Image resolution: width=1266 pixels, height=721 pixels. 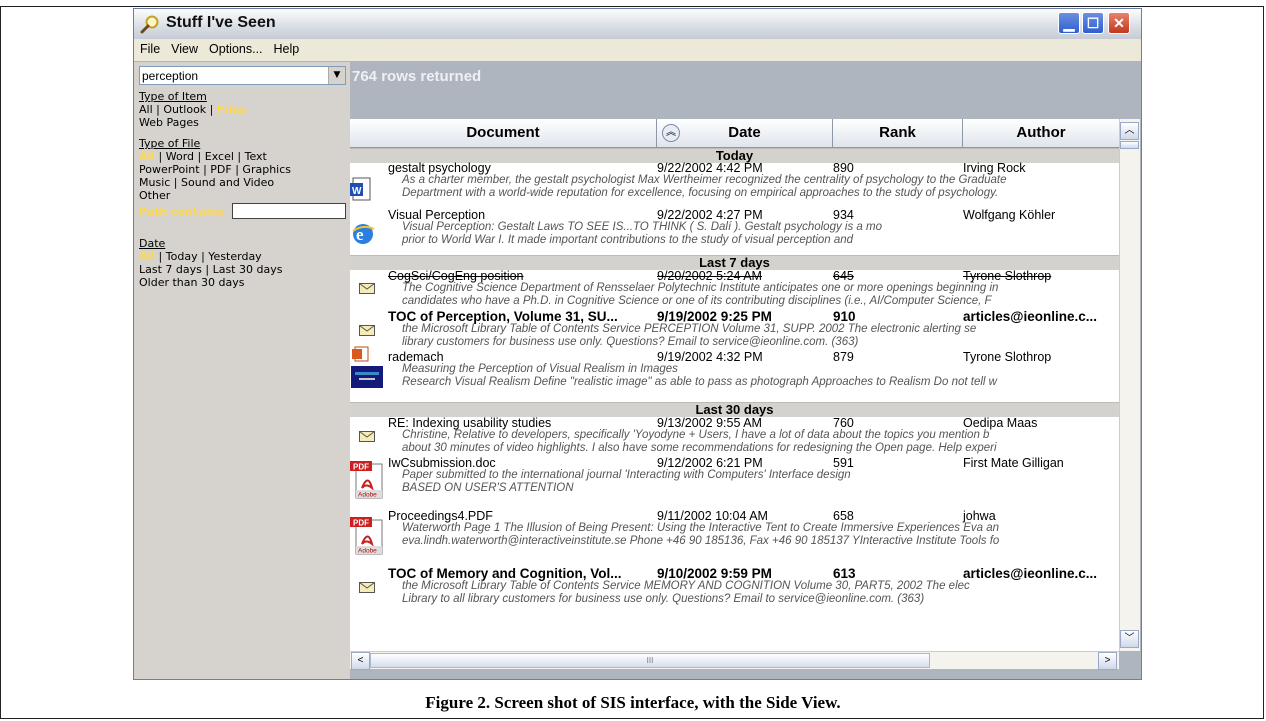 I want to click on filter-file-powerpoint: PowerPoint, so click(x=169, y=169).